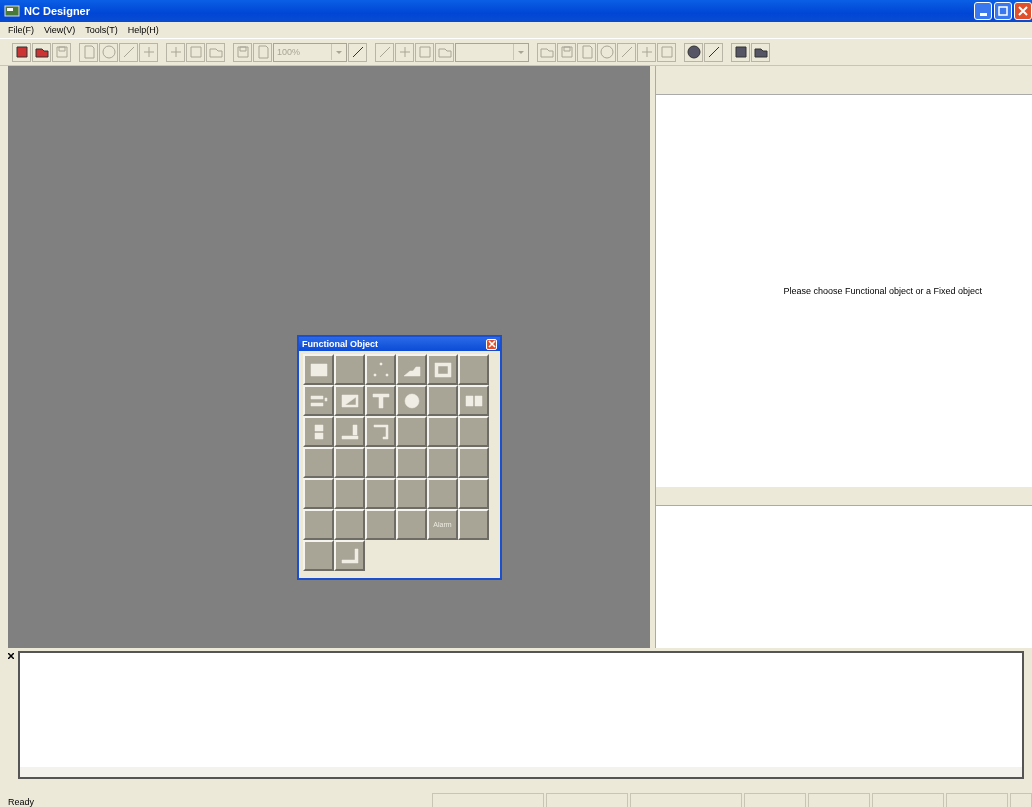 The width and height of the screenshot is (1032, 807). I want to click on maximize-icon, so click(1003, 11).